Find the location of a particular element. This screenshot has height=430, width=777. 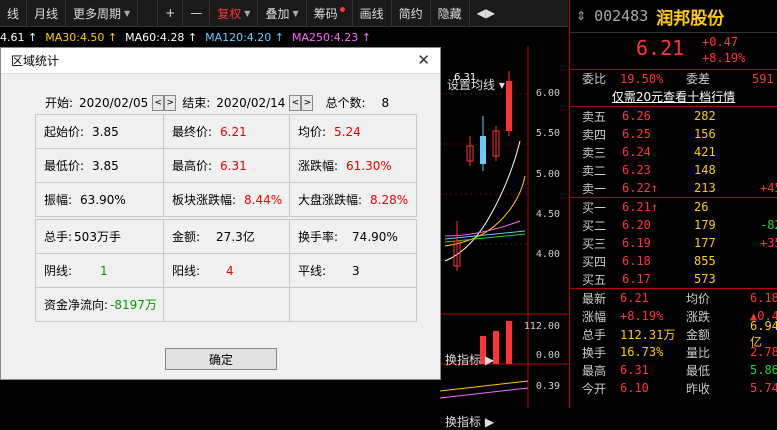

order-book-row: 买二 6.20 179 -82 is located at coordinates (673, 225).